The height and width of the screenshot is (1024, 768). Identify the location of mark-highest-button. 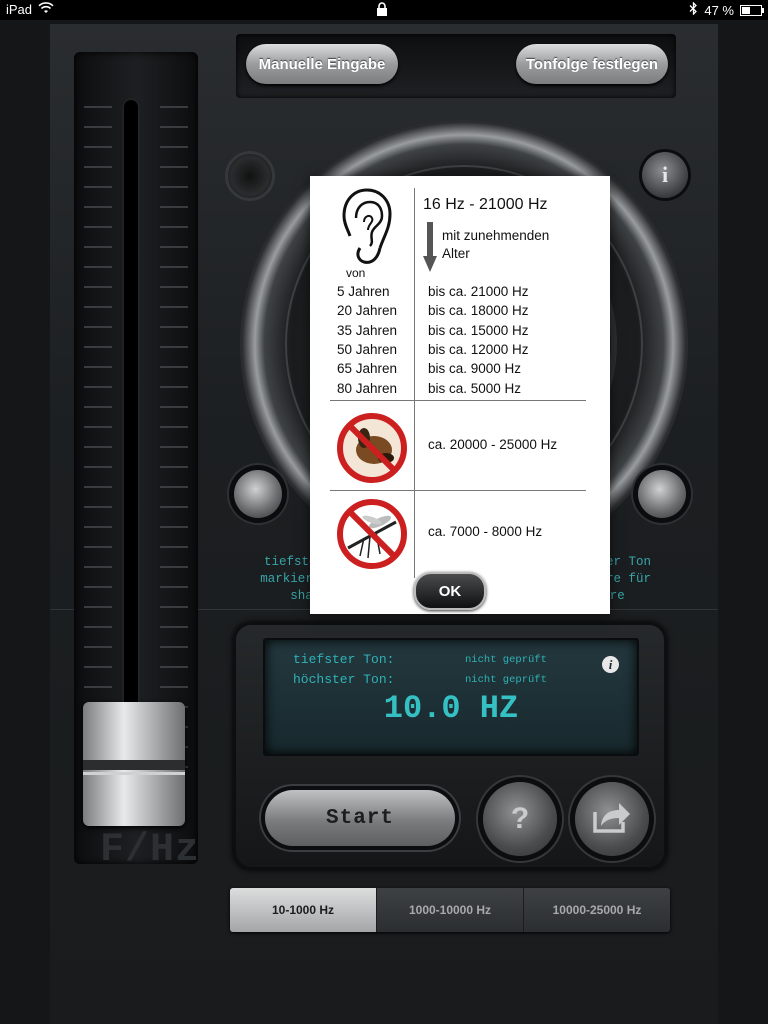
(662, 494).